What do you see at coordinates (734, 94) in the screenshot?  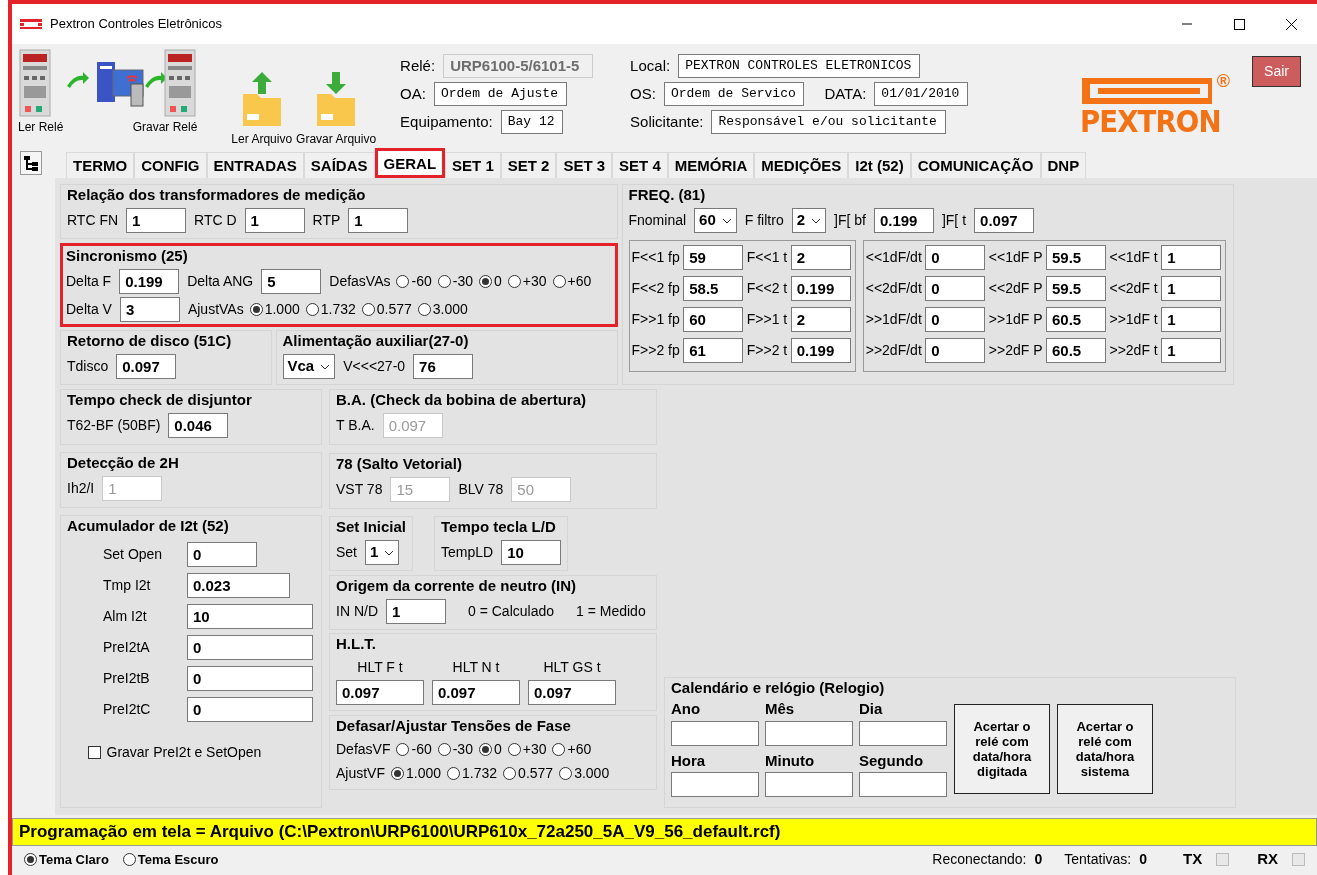 I see `input-field: Ordem de Servico` at bounding box center [734, 94].